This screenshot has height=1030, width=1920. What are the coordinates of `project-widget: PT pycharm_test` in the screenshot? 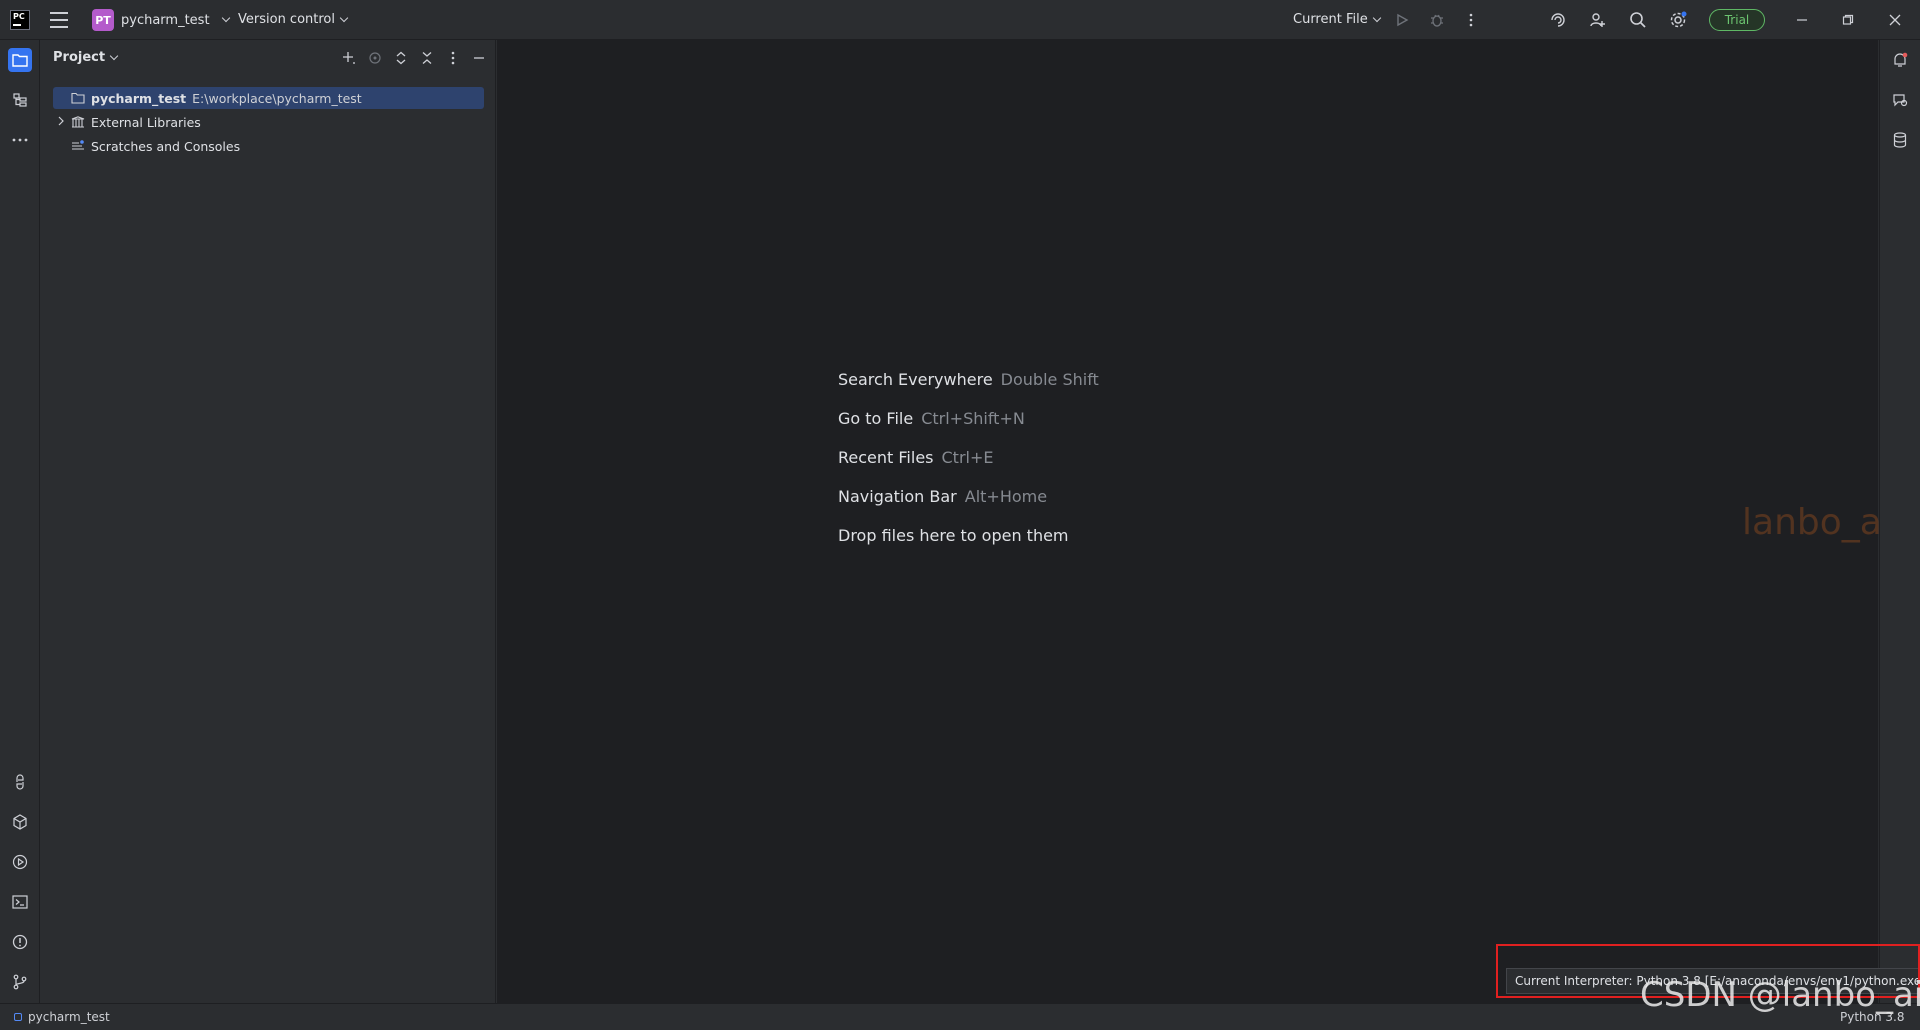 It's located at (161, 20).